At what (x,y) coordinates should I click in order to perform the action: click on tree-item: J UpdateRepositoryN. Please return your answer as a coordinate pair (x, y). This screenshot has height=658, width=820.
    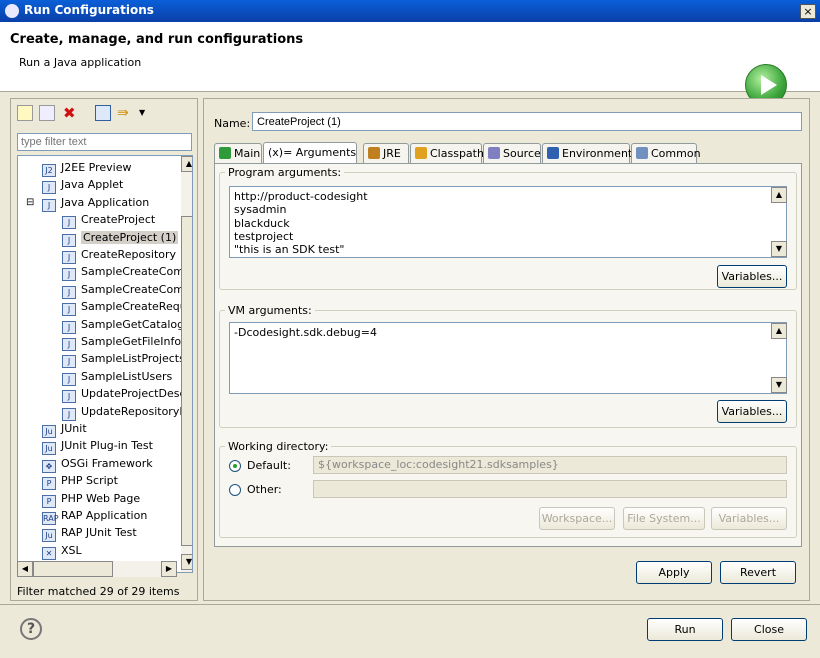
    Looking at the image, I should click on (125, 412).